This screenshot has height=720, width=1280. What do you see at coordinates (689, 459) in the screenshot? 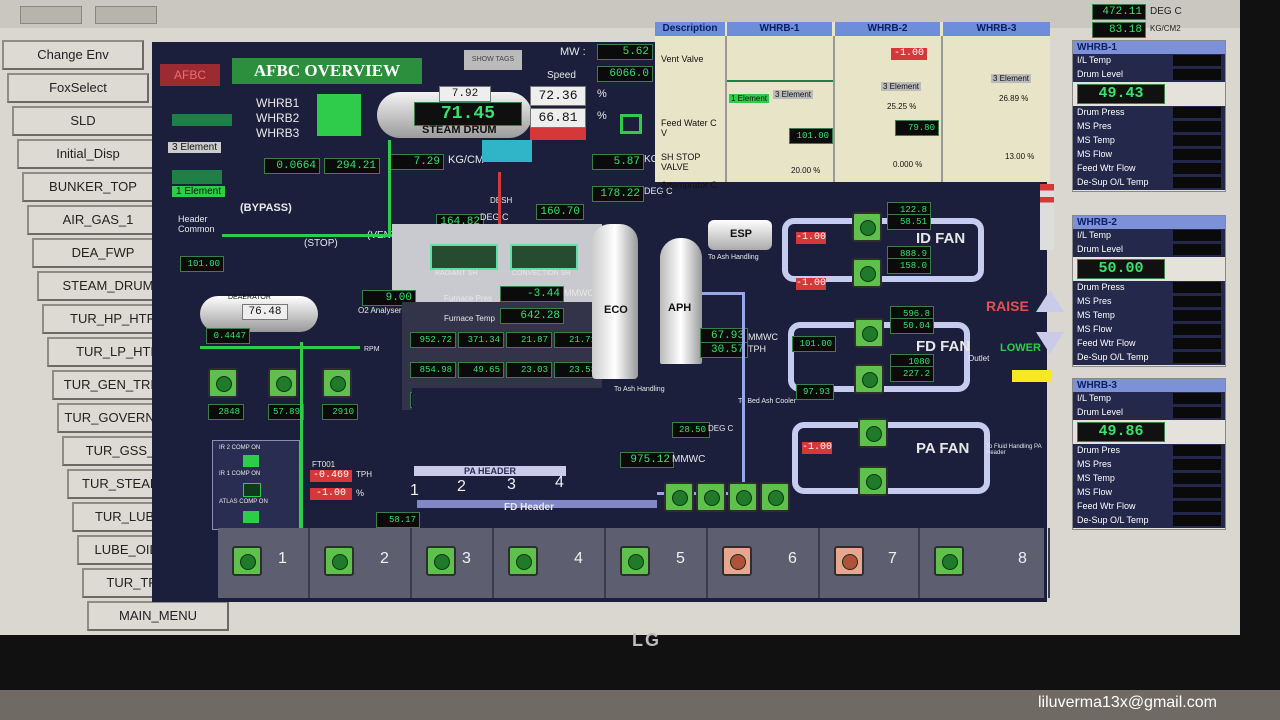
I see `mmwc-unit: MMWC` at bounding box center [689, 459].